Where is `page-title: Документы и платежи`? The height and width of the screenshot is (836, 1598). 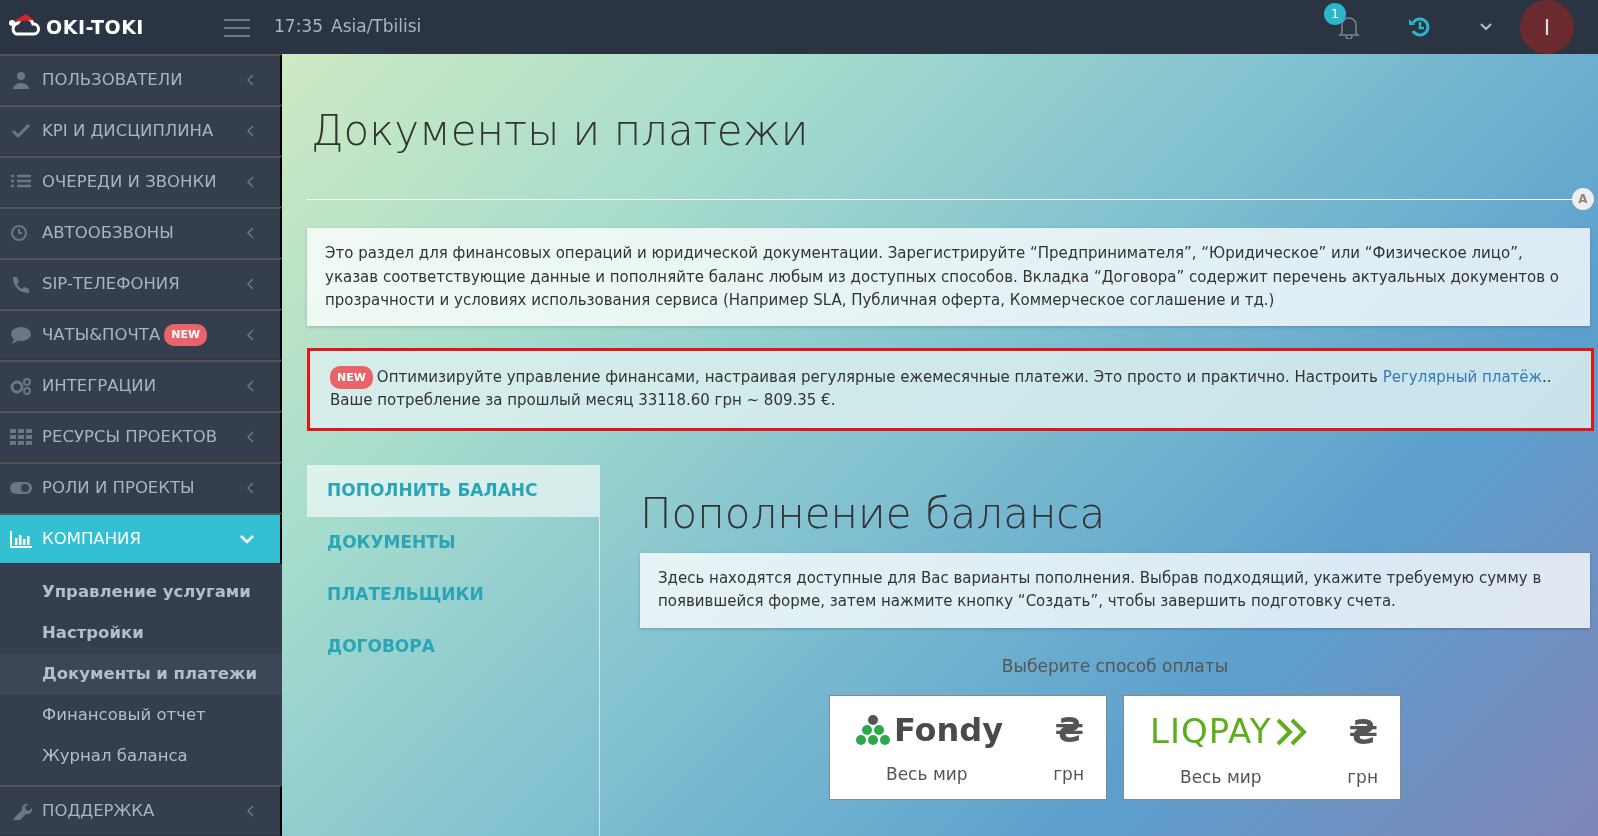
page-title: Документы и платежи is located at coordinates (560, 131).